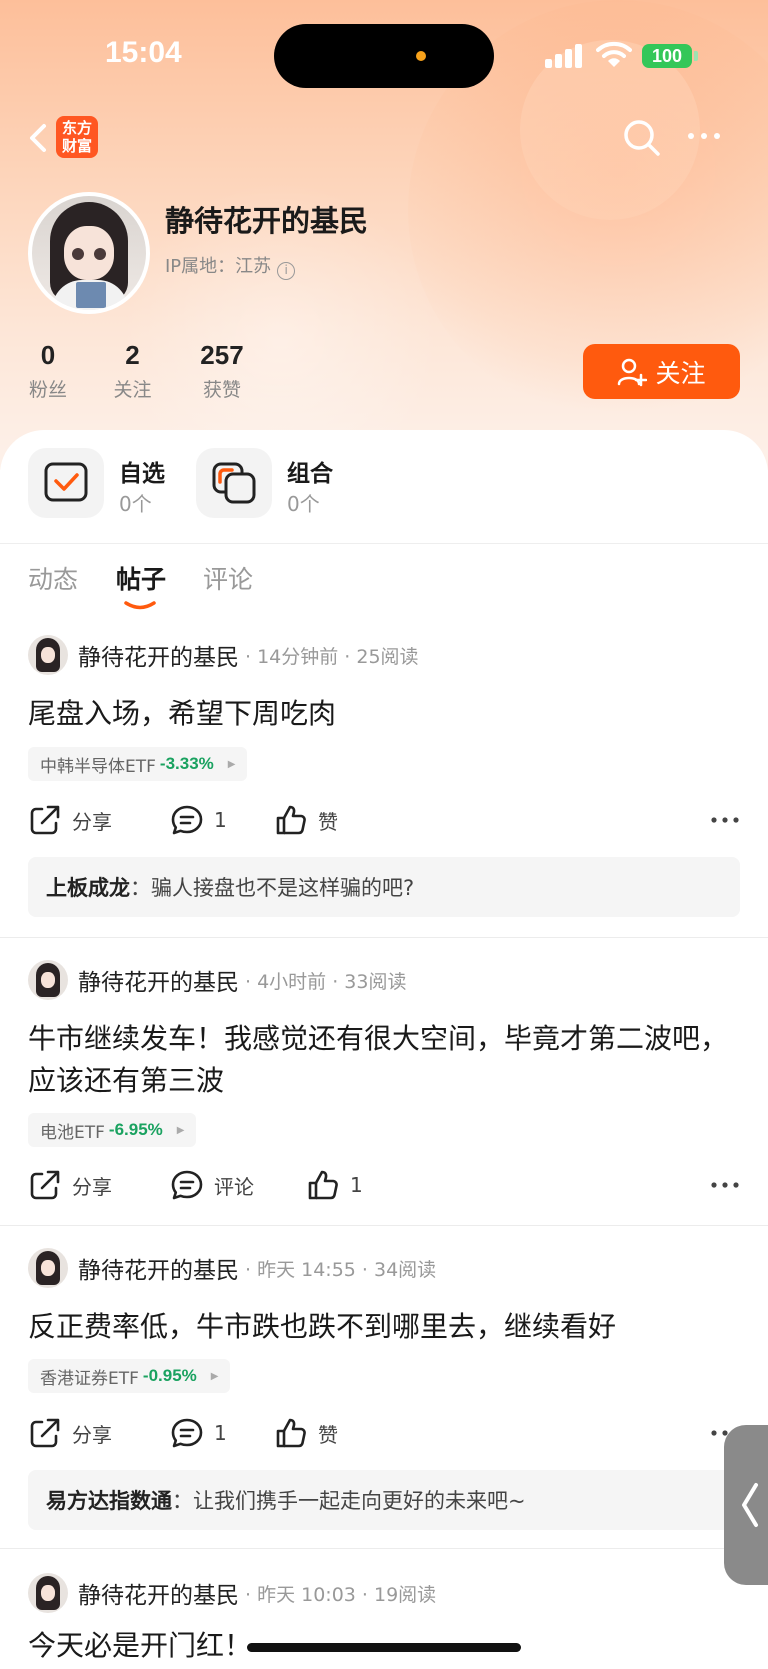 This screenshot has height=1669, width=768. What do you see at coordinates (614, 54) in the screenshot?
I see `wifi-icon` at bounding box center [614, 54].